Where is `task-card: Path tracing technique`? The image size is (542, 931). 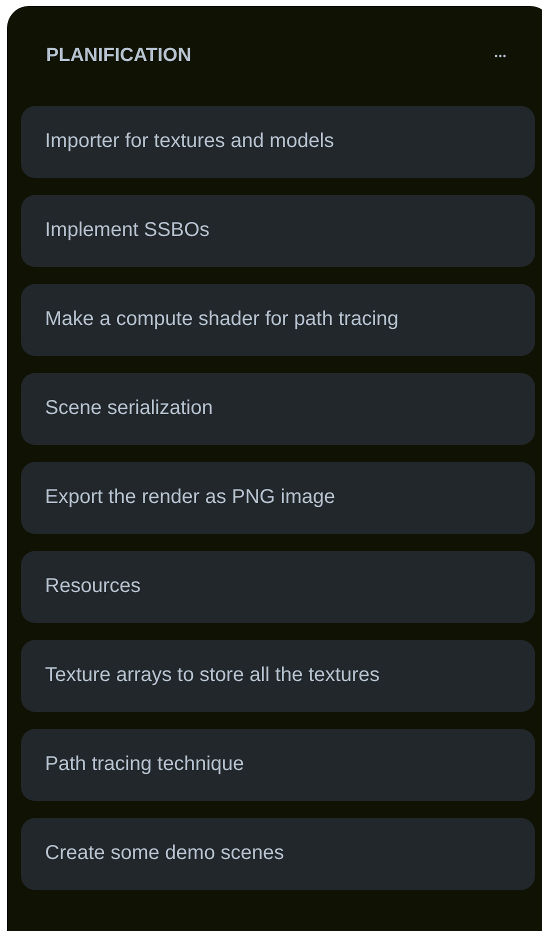 task-card: Path tracing technique is located at coordinates (278, 765).